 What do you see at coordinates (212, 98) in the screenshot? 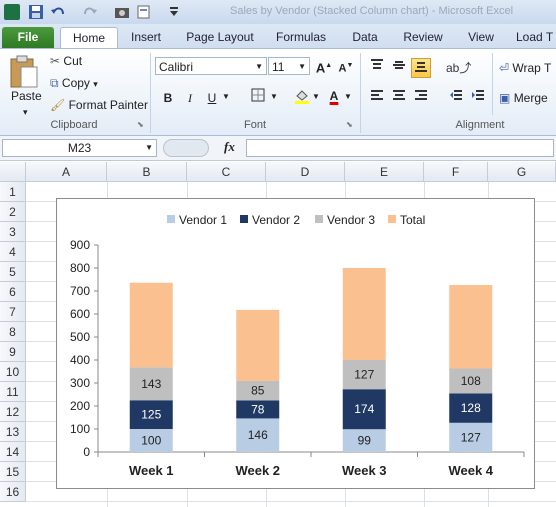
I see `underline-button: U` at bounding box center [212, 98].